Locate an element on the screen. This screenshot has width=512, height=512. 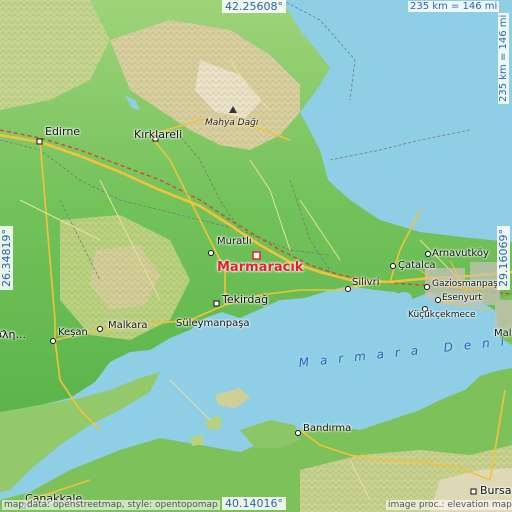
place-label-bandirma: Bandırma is located at coordinates (327, 428).